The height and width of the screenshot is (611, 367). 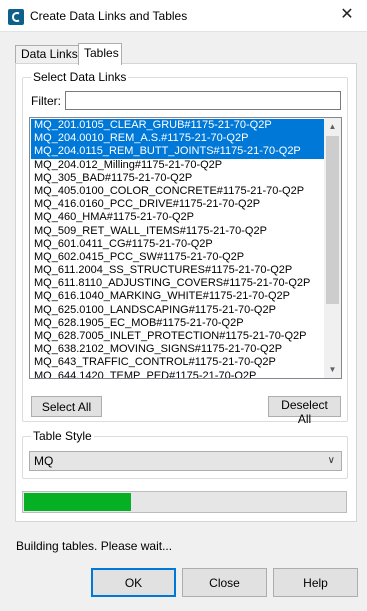 What do you see at coordinates (347, 16) in the screenshot?
I see `close-icon: ✕` at bounding box center [347, 16].